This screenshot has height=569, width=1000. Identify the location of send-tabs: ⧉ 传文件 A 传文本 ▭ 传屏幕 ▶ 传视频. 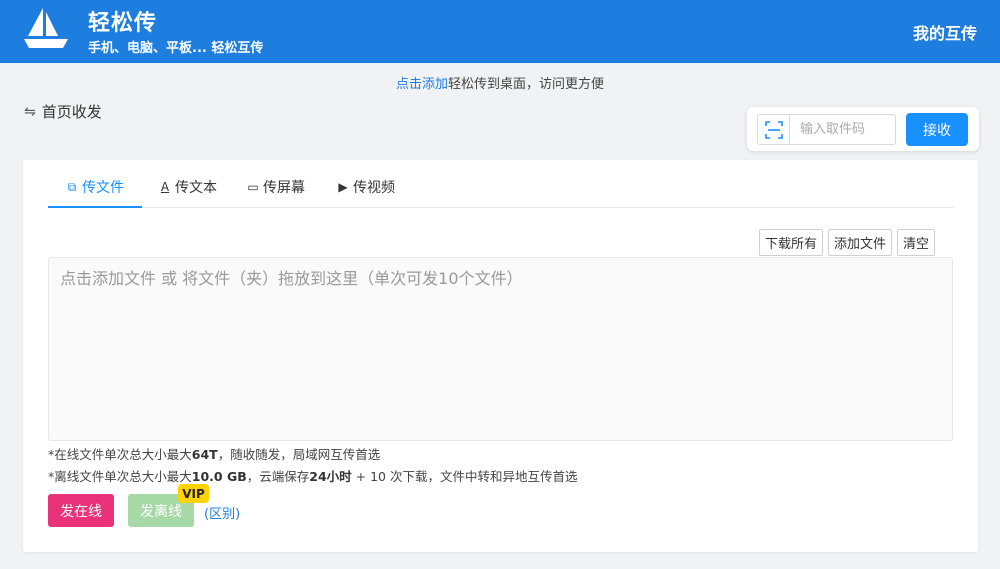
(501, 184).